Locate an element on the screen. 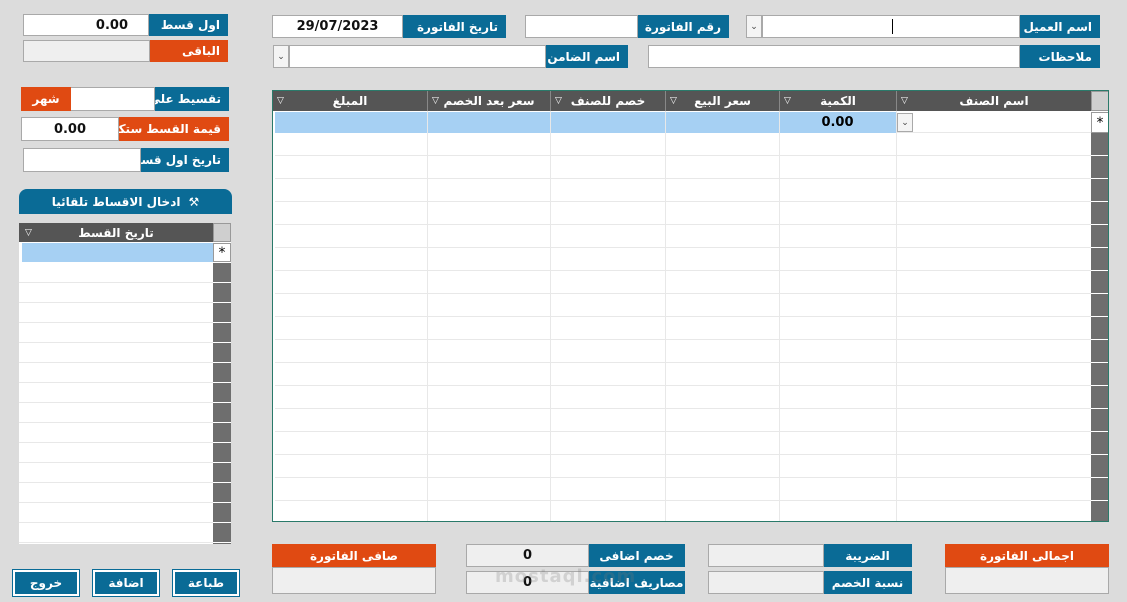  first-installment-field: 0.00 is located at coordinates (86, 25).